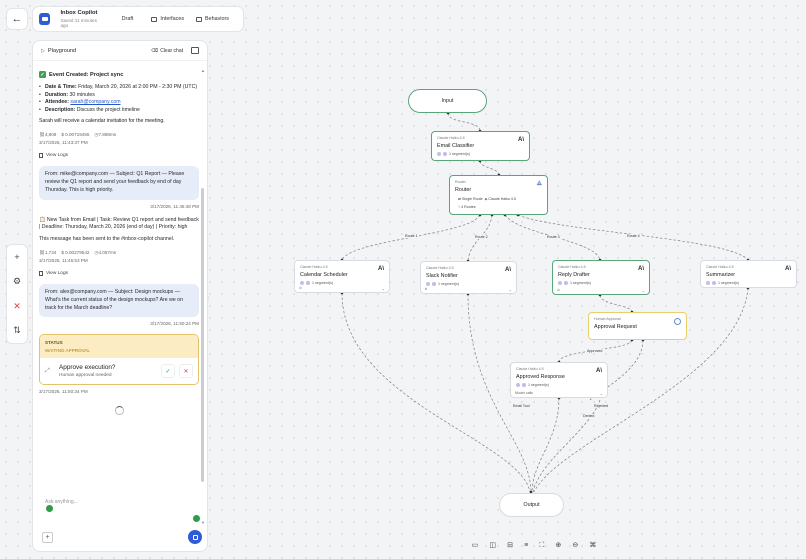 The image size is (806, 559). Describe the element at coordinates (464, 122) in the screenshot. I see `edge-input-classifier` at that location.